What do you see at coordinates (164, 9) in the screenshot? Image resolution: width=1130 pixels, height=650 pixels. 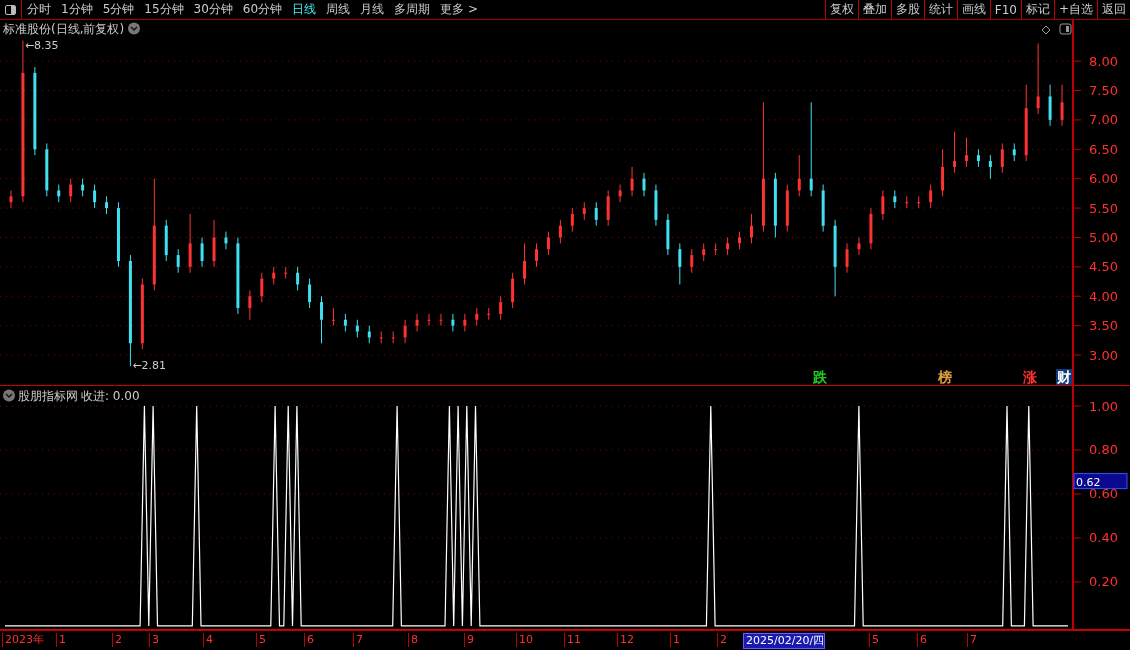 I see `period-tab: 15分钟` at bounding box center [164, 9].